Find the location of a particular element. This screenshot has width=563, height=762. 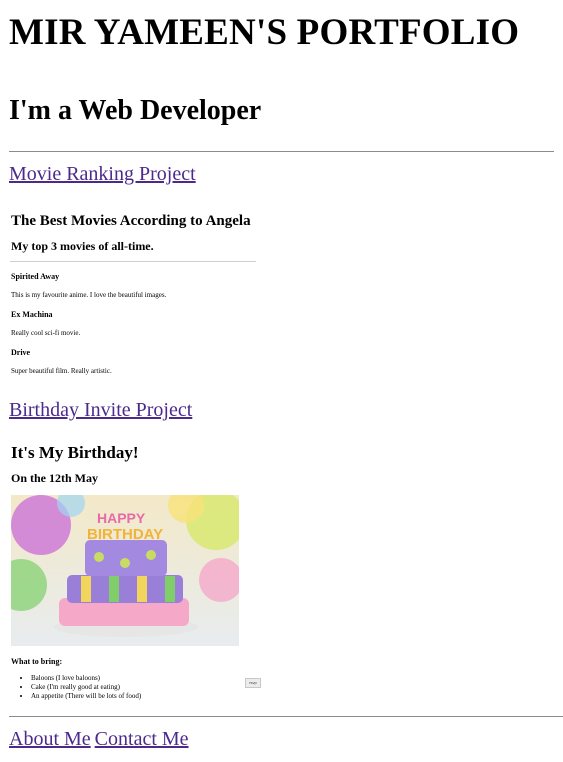

page-title: MIR YAMEEN'S PORTFOLIO is located at coordinates (264, 32).